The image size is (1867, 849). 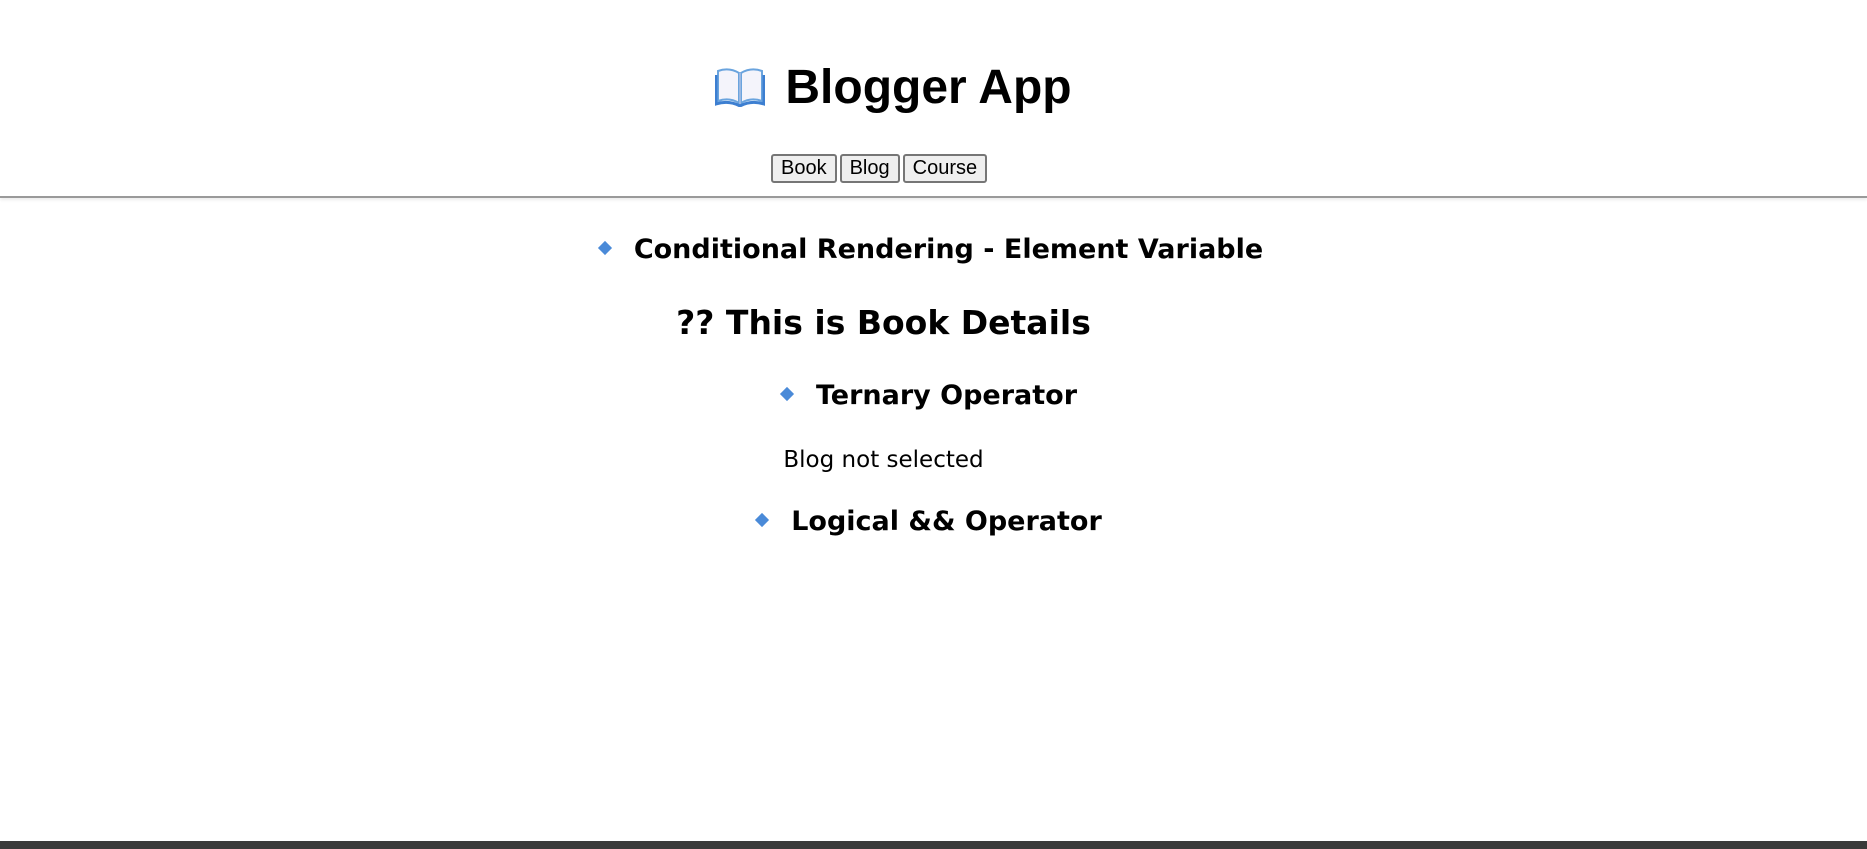 I want to click on book-details-heading: ?? This is Book Details, so click(x=883, y=322).